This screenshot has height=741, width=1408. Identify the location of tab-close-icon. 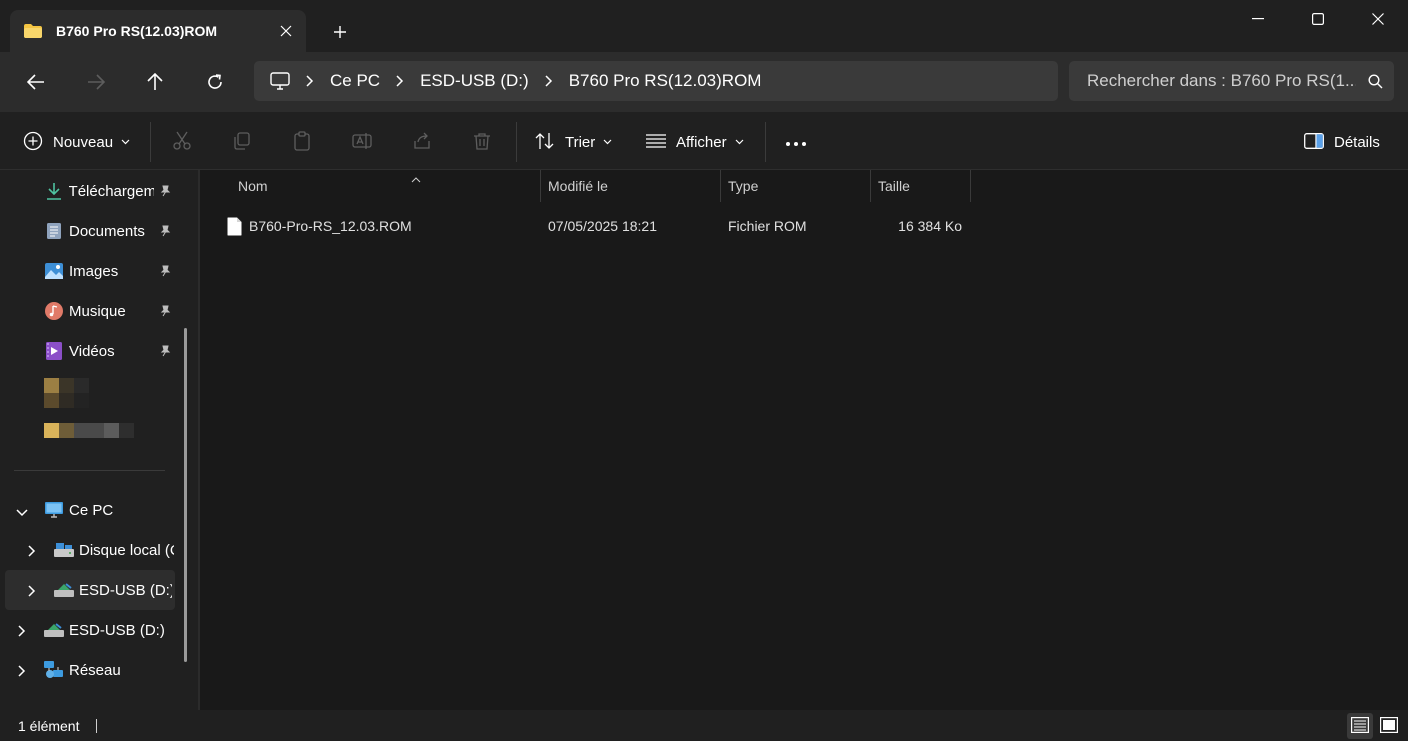
(286, 31).